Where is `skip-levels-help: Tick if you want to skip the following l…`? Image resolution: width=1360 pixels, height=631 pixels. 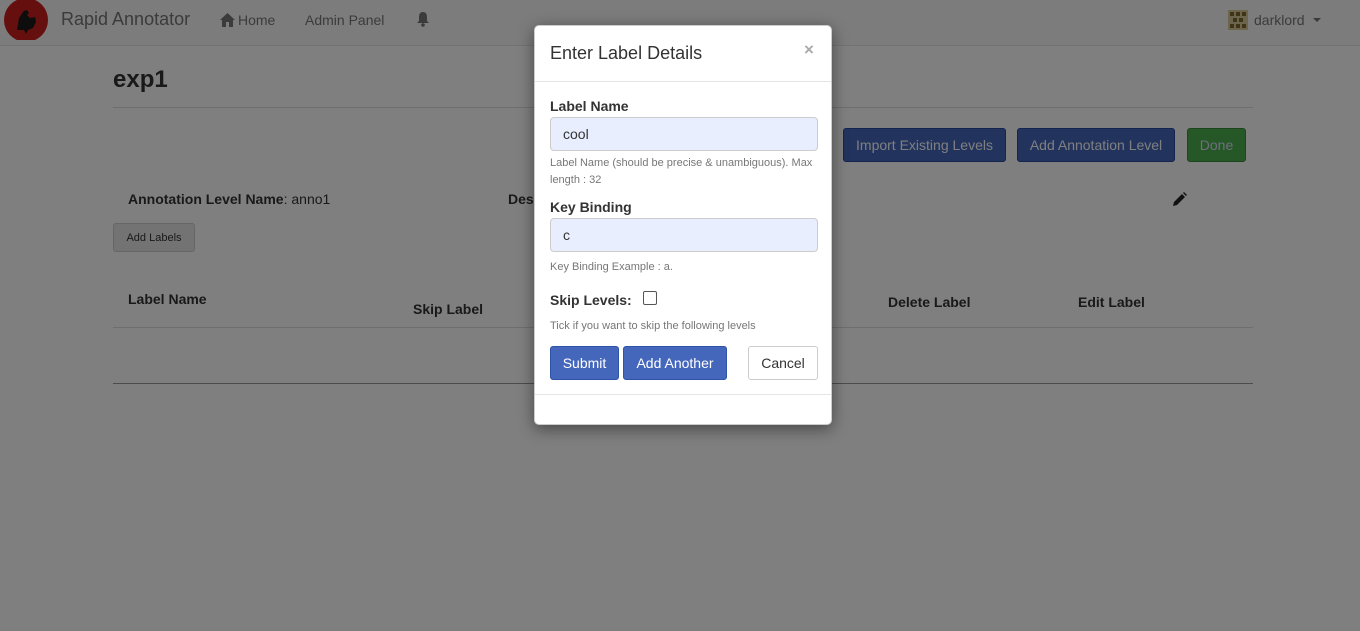
skip-levels-help: Tick if you want to skip the following l… is located at coordinates (653, 326).